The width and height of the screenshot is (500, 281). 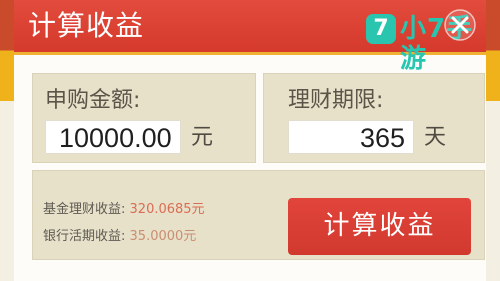 What do you see at coordinates (460, 25) in the screenshot?
I see `close-icon` at bounding box center [460, 25].